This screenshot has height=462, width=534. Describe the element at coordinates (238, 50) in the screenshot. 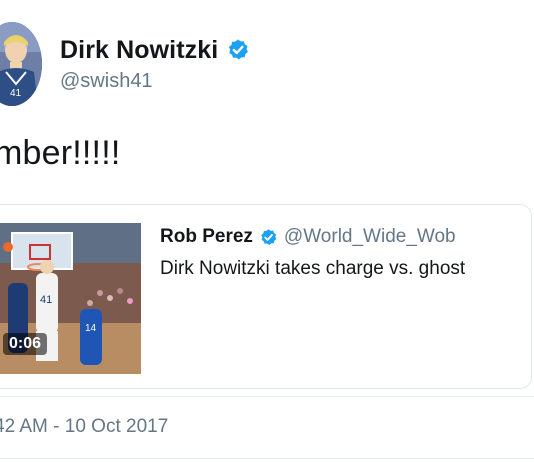

I see `verified-badge-icon` at that location.